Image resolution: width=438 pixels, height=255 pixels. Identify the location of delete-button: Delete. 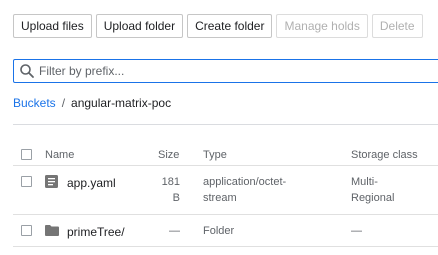
(397, 26).